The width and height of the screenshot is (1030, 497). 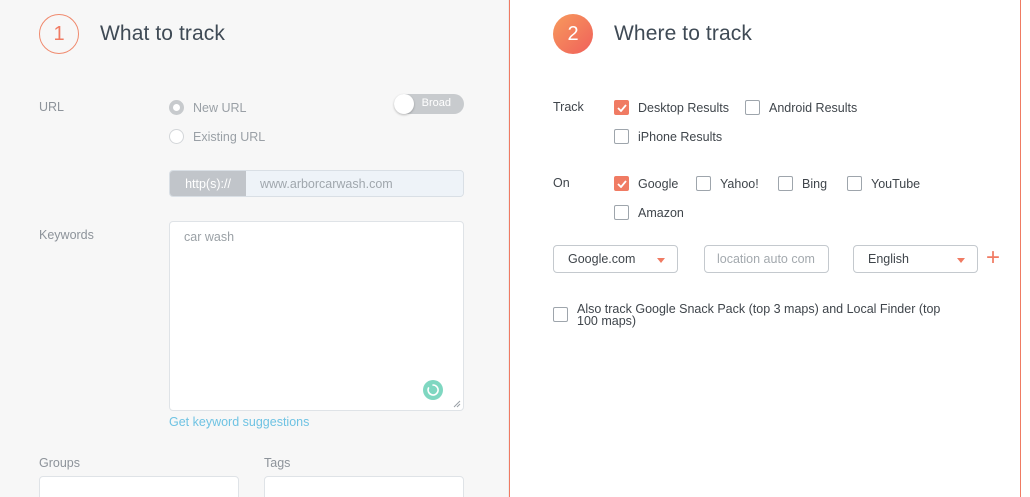 I want to click on step-2-badge: 2, so click(x=573, y=34).